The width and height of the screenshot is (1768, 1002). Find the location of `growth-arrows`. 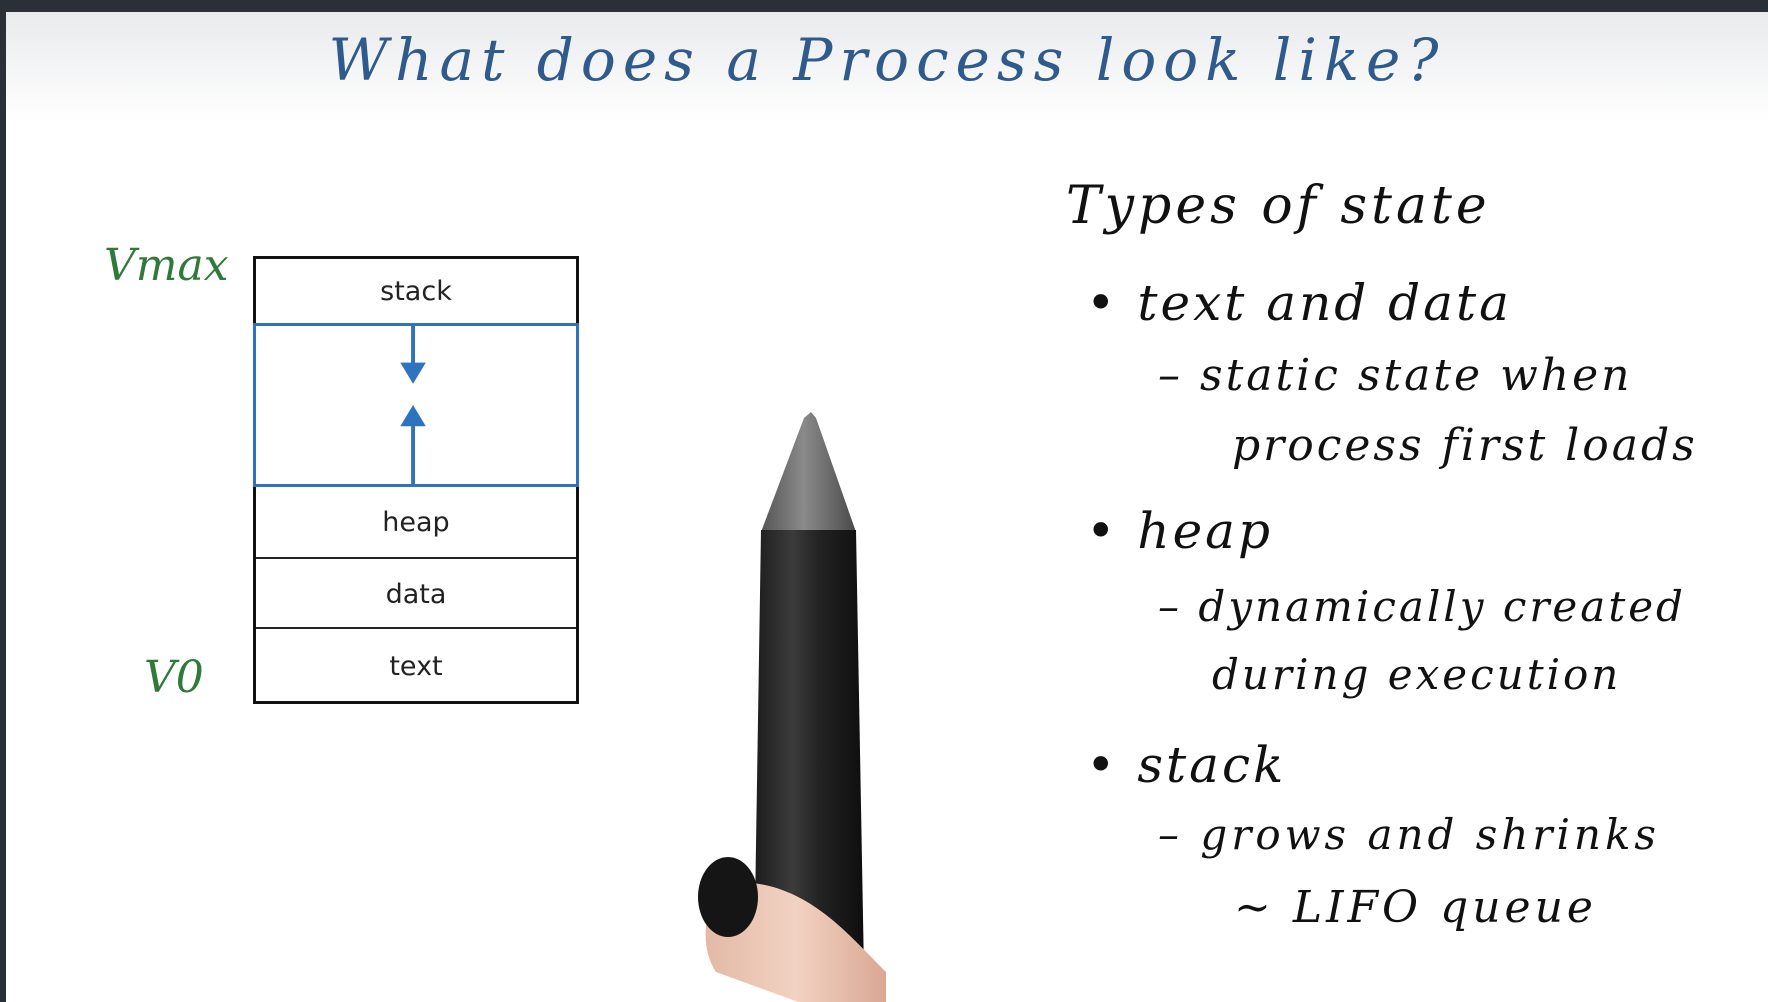

growth-arrows is located at coordinates (413, 405).